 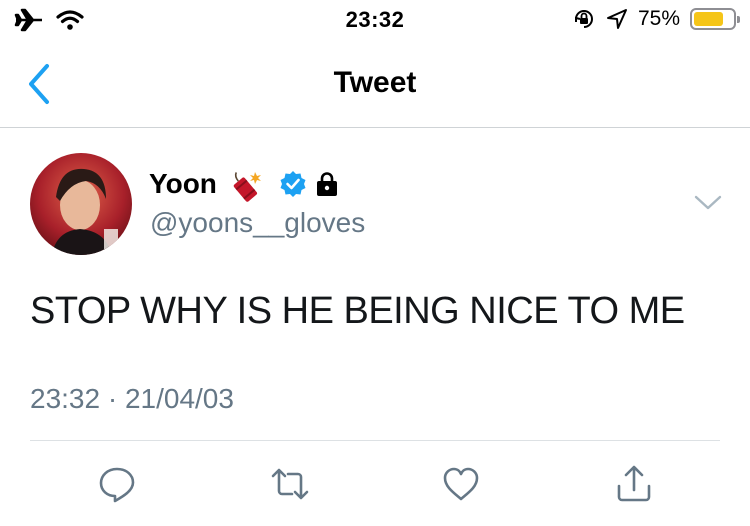 I want to click on lock-icon, so click(x=326, y=184).